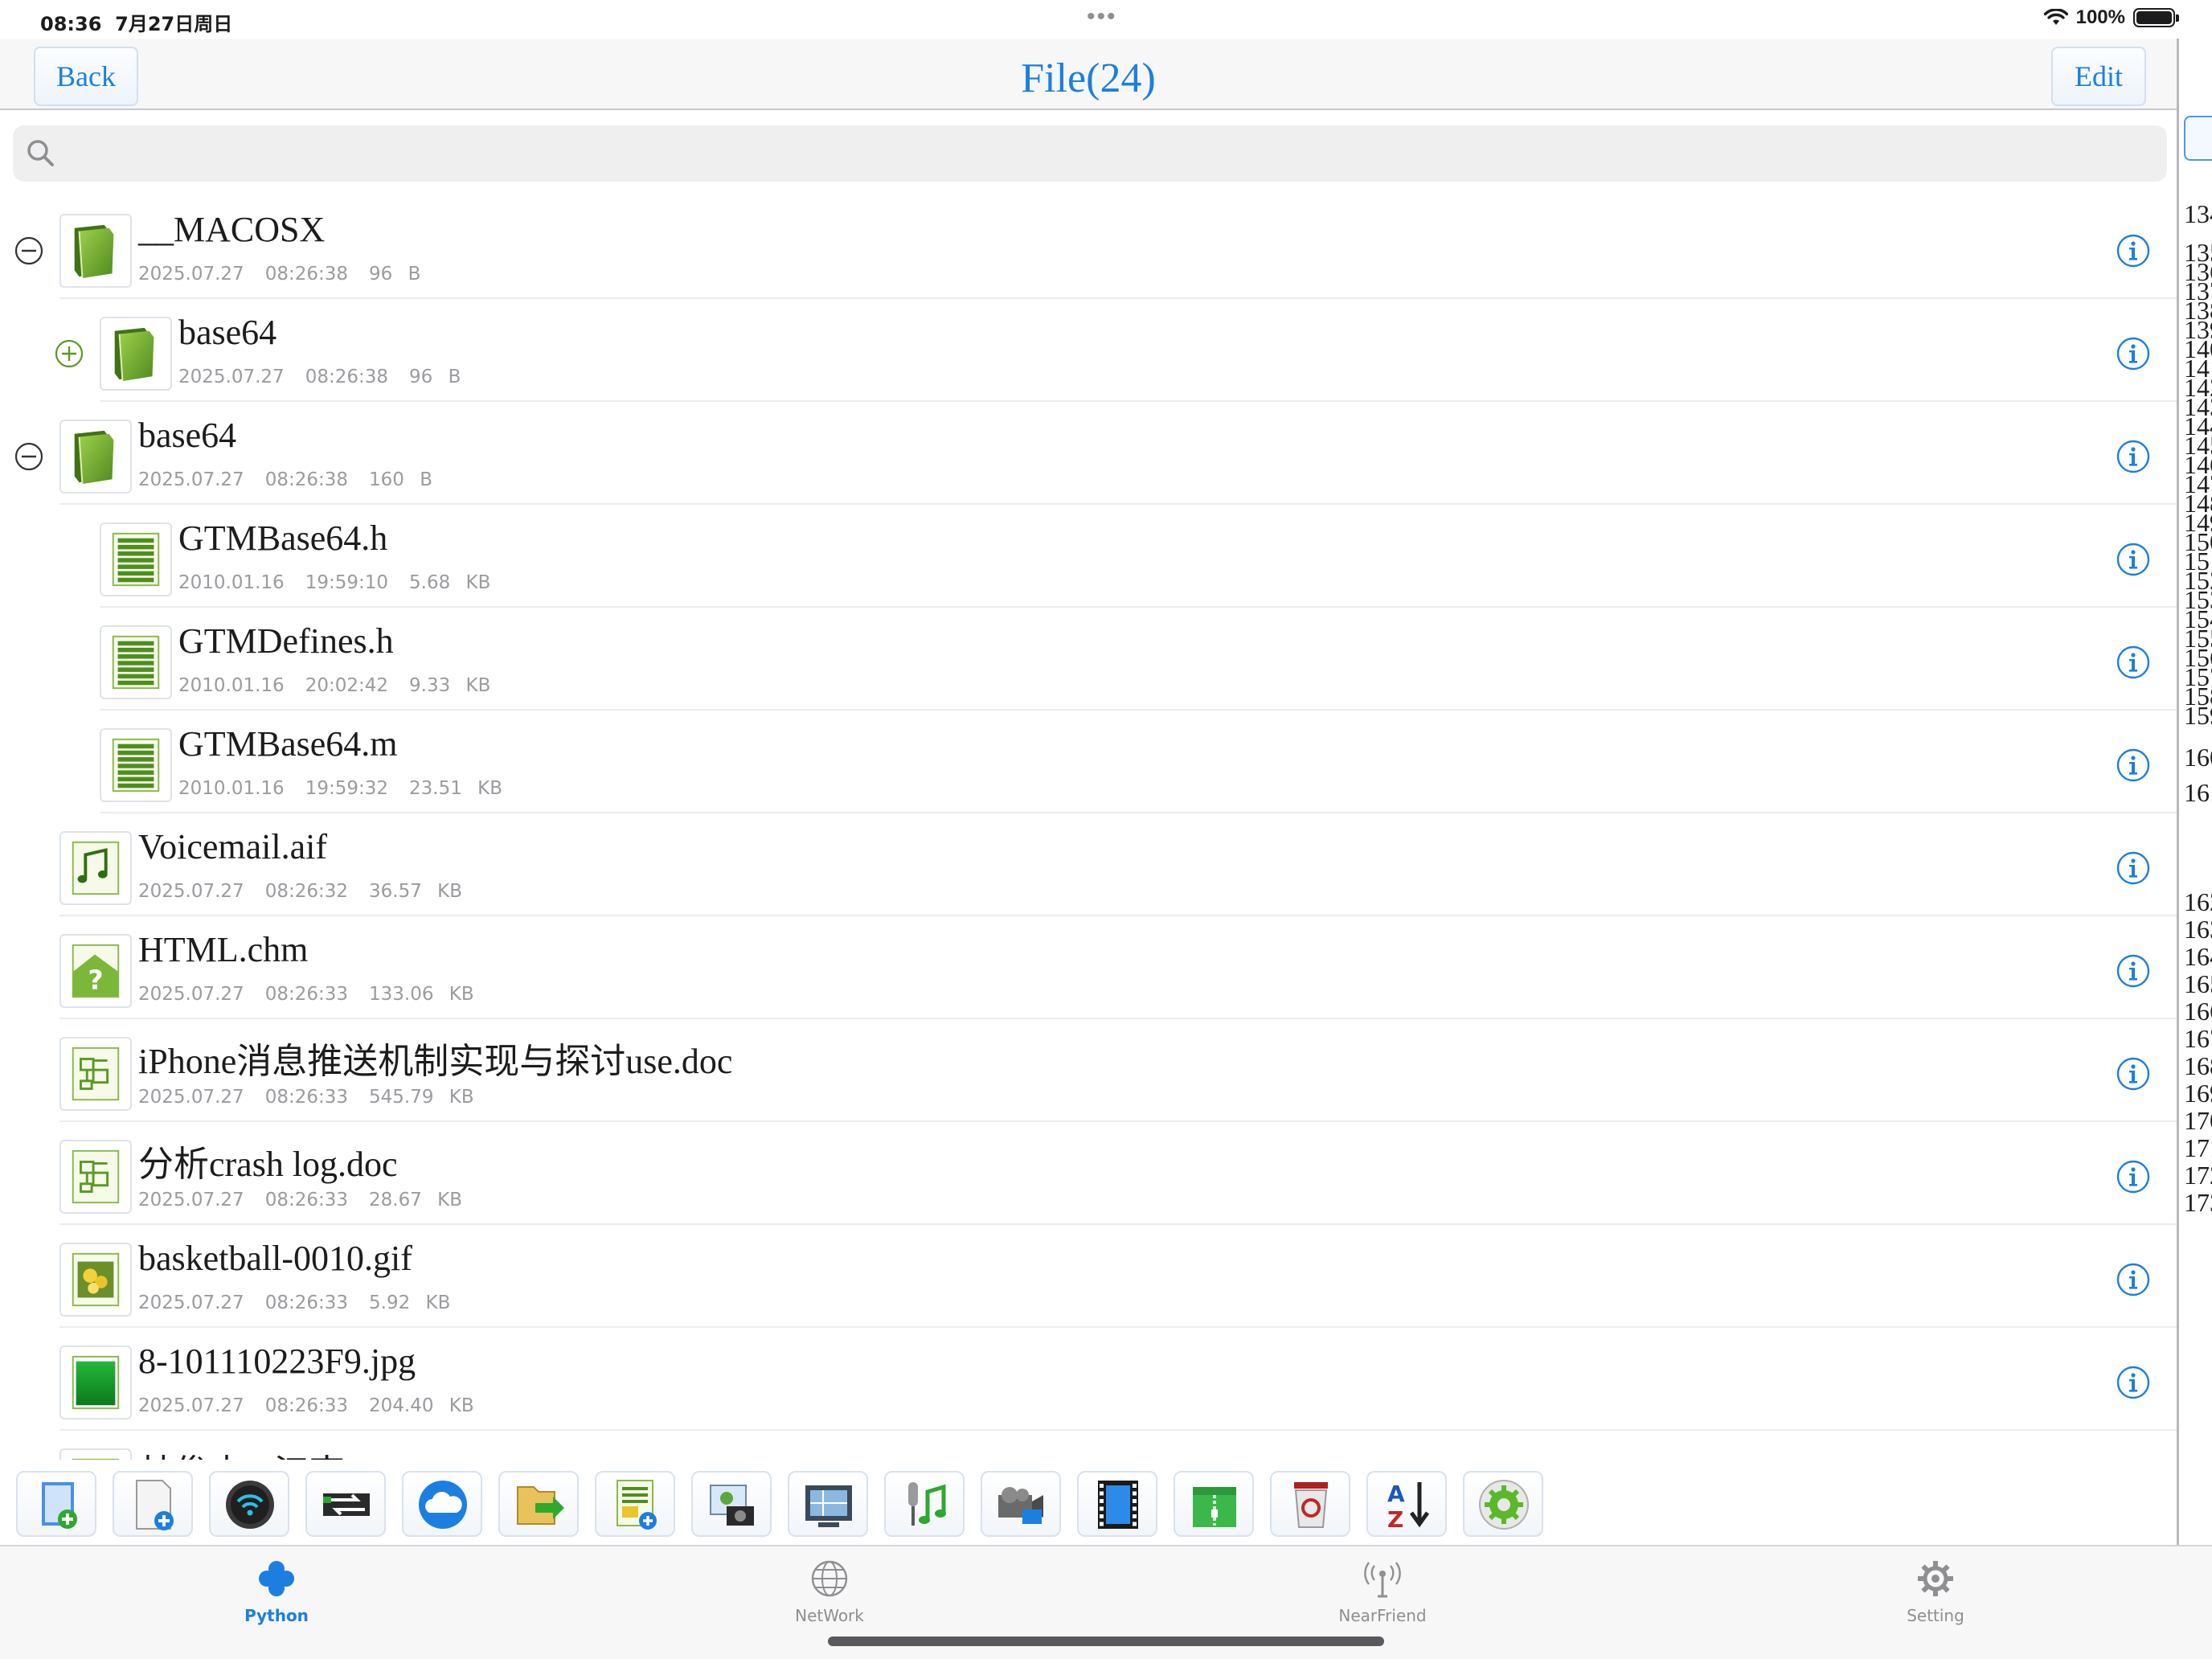 Image resolution: width=2212 pixels, height=1659 pixels. What do you see at coordinates (227, 332) in the screenshot?
I see `file-name: base64` at bounding box center [227, 332].